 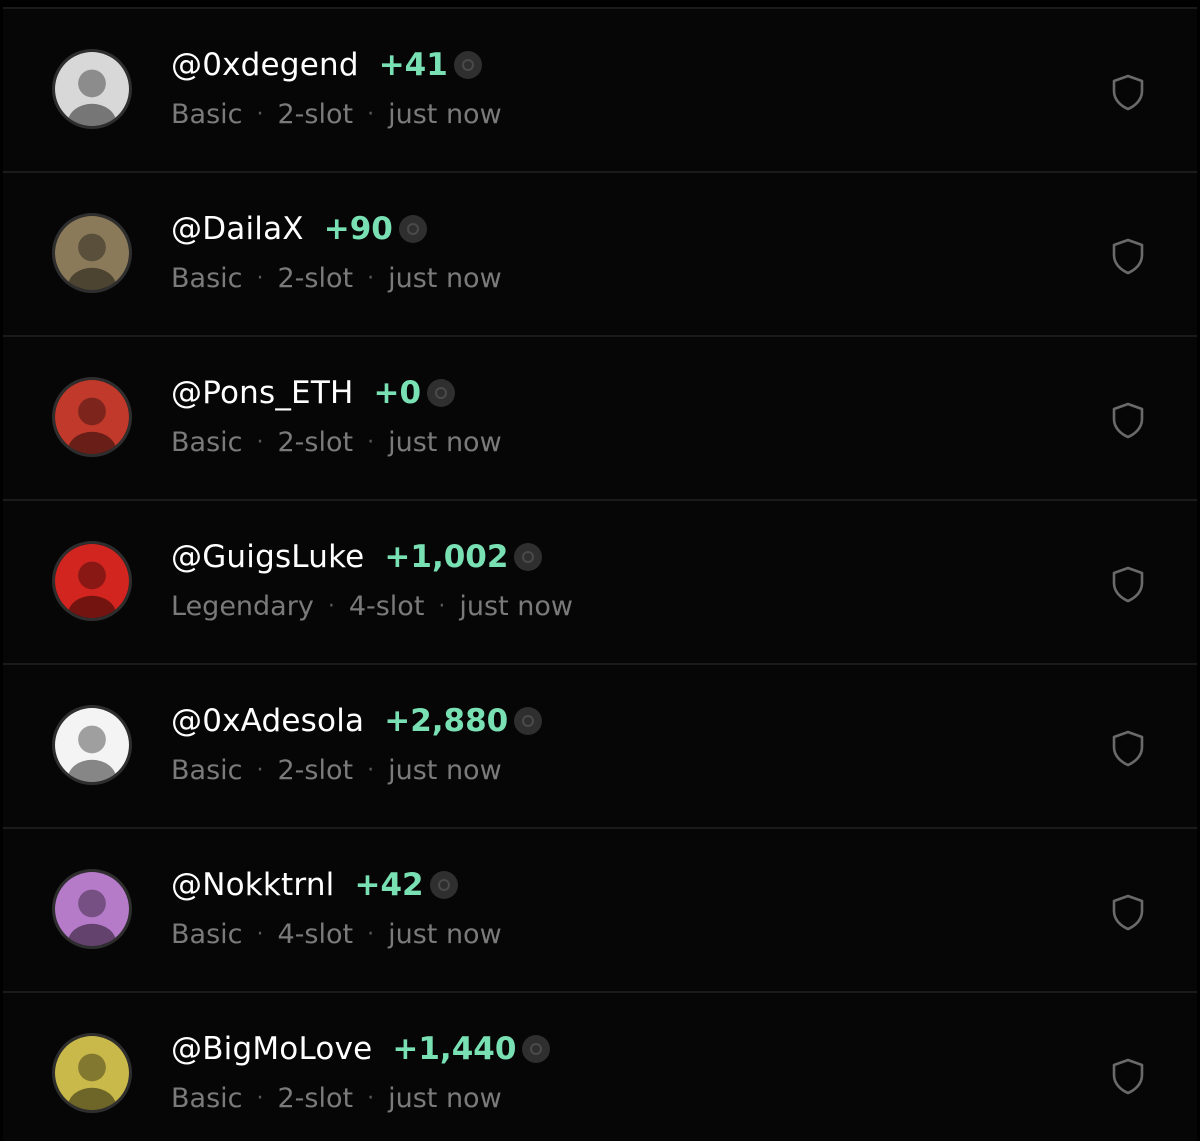 I want to click on user-handle: @GuigsLuke, so click(x=267, y=557).